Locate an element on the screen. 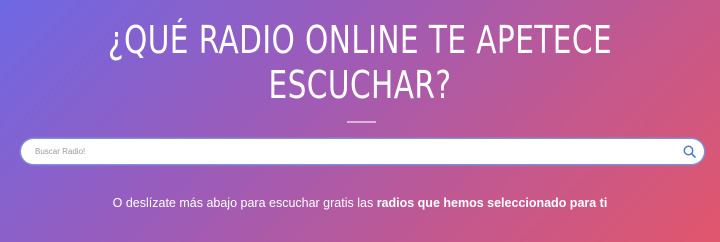  headline-line-2: ESCUCHAR? is located at coordinates (360, 85).